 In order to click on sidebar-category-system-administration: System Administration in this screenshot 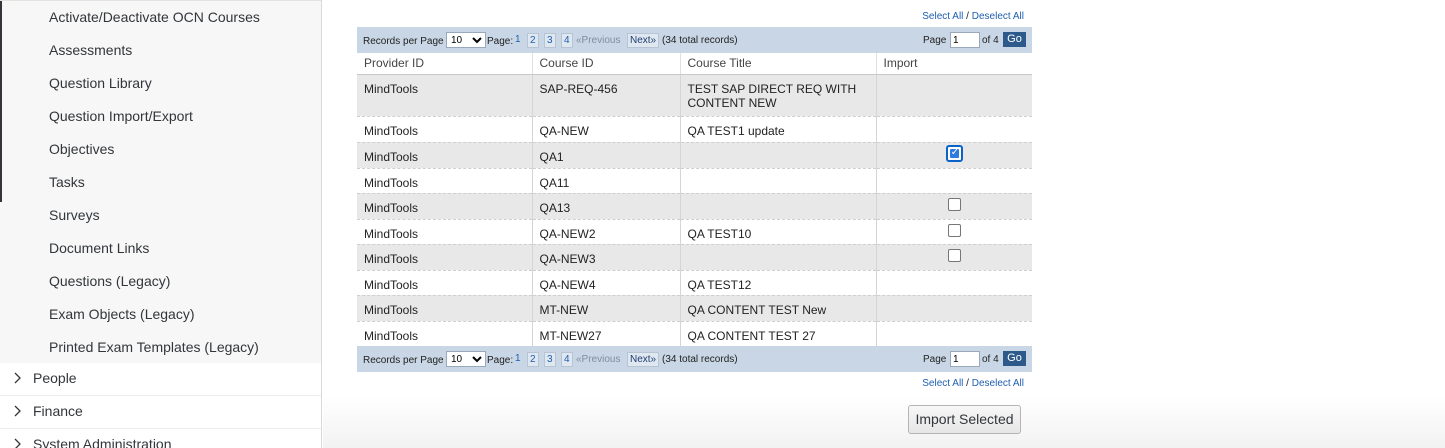, I will do `click(160, 438)`.